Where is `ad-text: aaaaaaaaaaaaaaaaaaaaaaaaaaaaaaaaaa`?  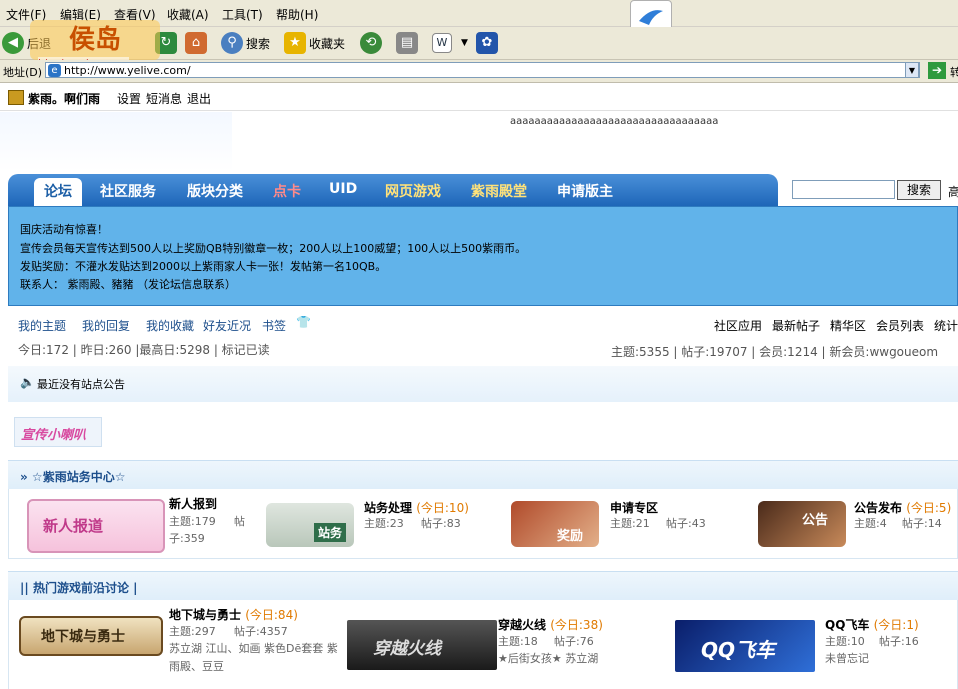
ad-text: aaaaaaaaaaaaaaaaaaaaaaaaaaaaaaaaaa is located at coordinates (614, 121).